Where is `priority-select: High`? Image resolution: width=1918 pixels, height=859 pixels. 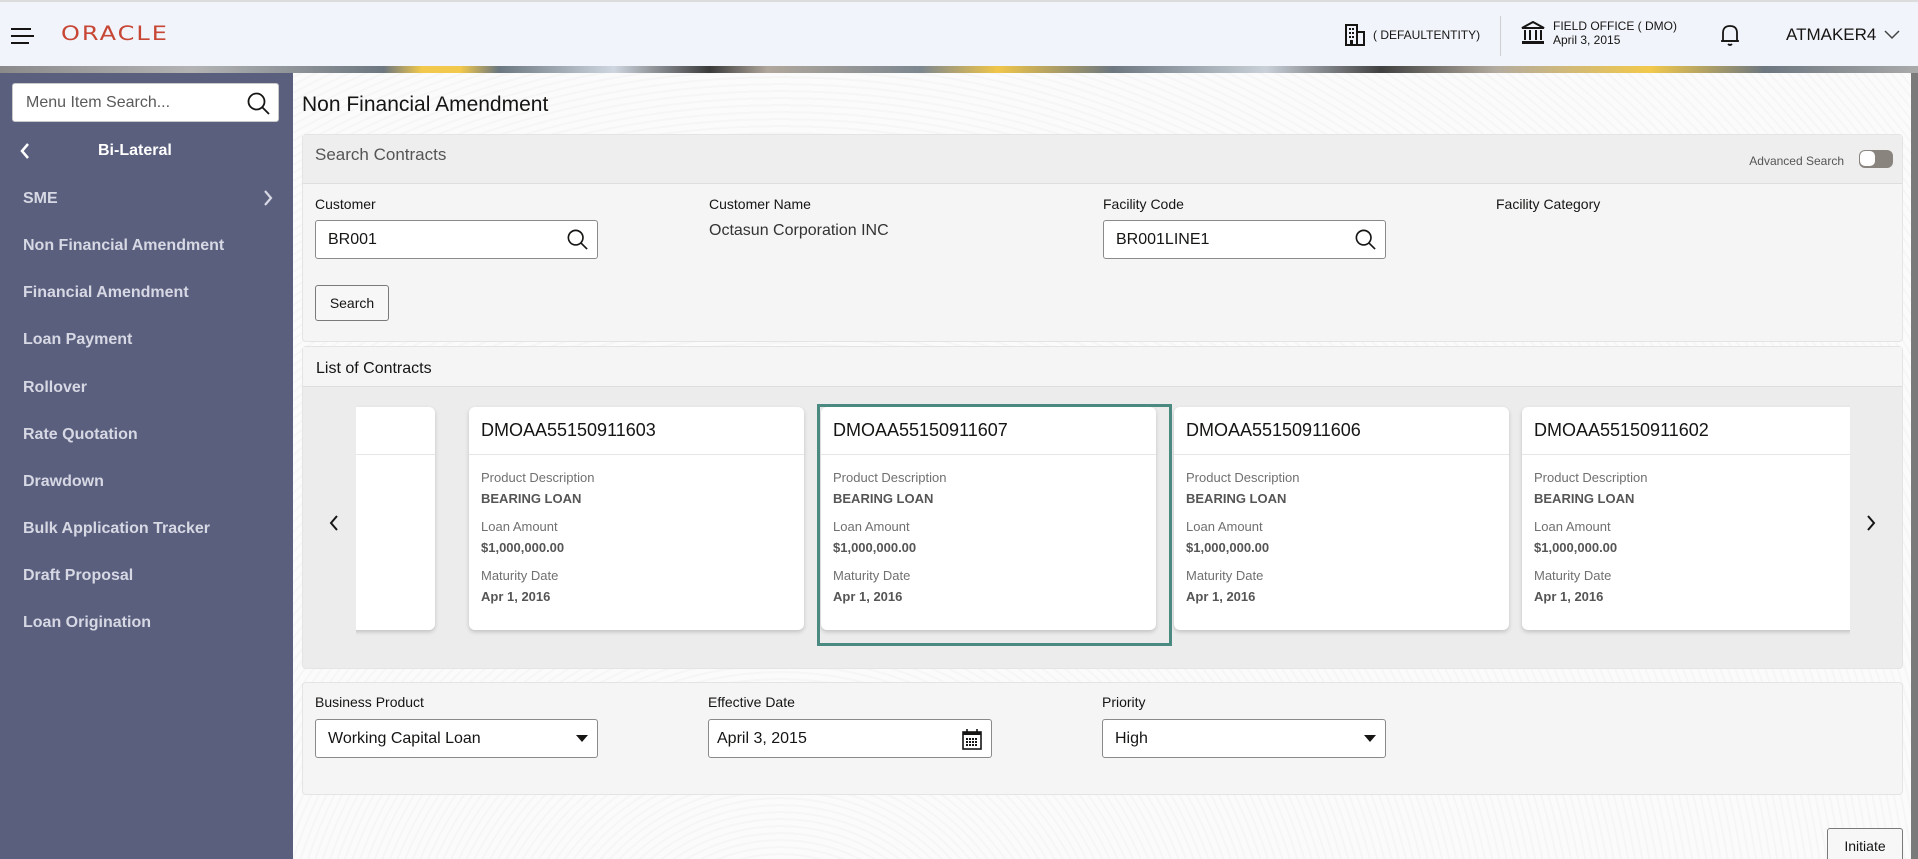
priority-select: High is located at coordinates (1244, 738).